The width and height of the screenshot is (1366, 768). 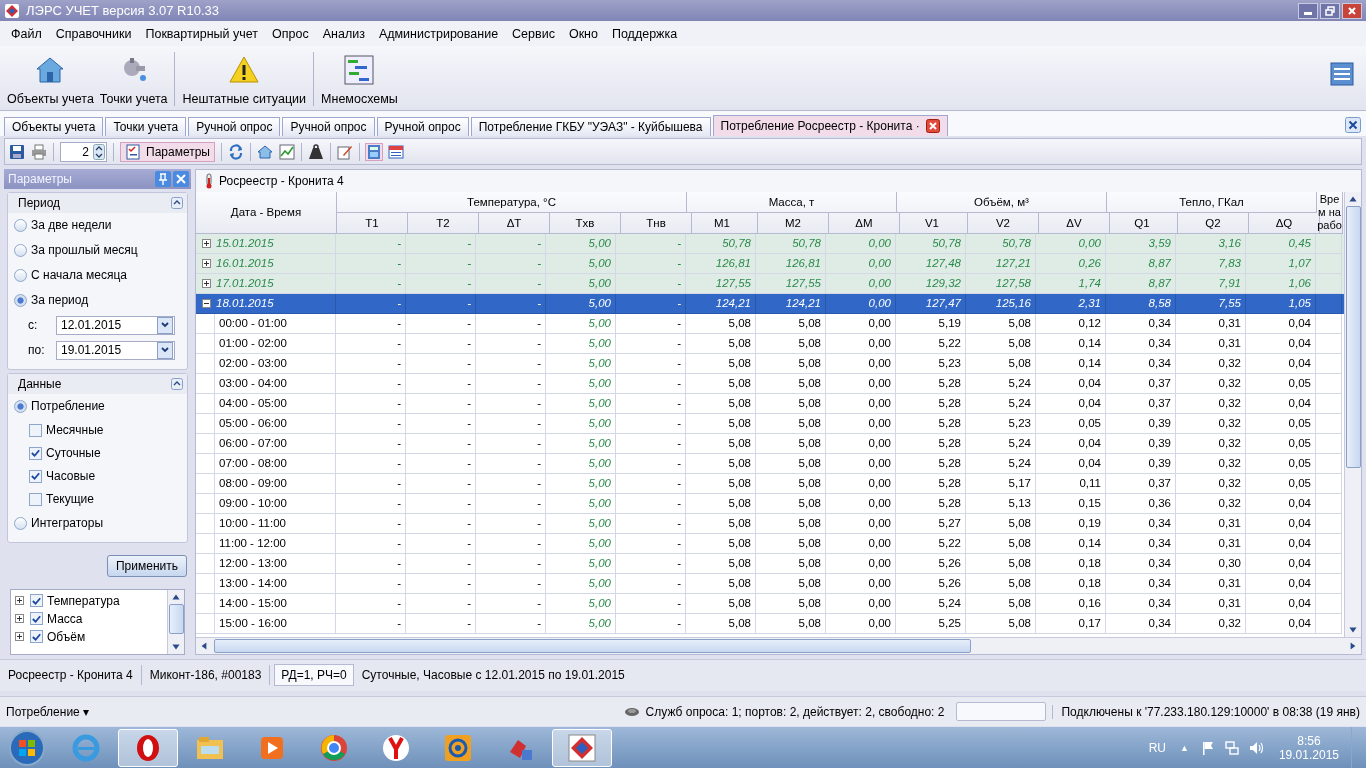 What do you see at coordinates (266, 212) in the screenshot?
I see `column-header: Дата - Время` at bounding box center [266, 212].